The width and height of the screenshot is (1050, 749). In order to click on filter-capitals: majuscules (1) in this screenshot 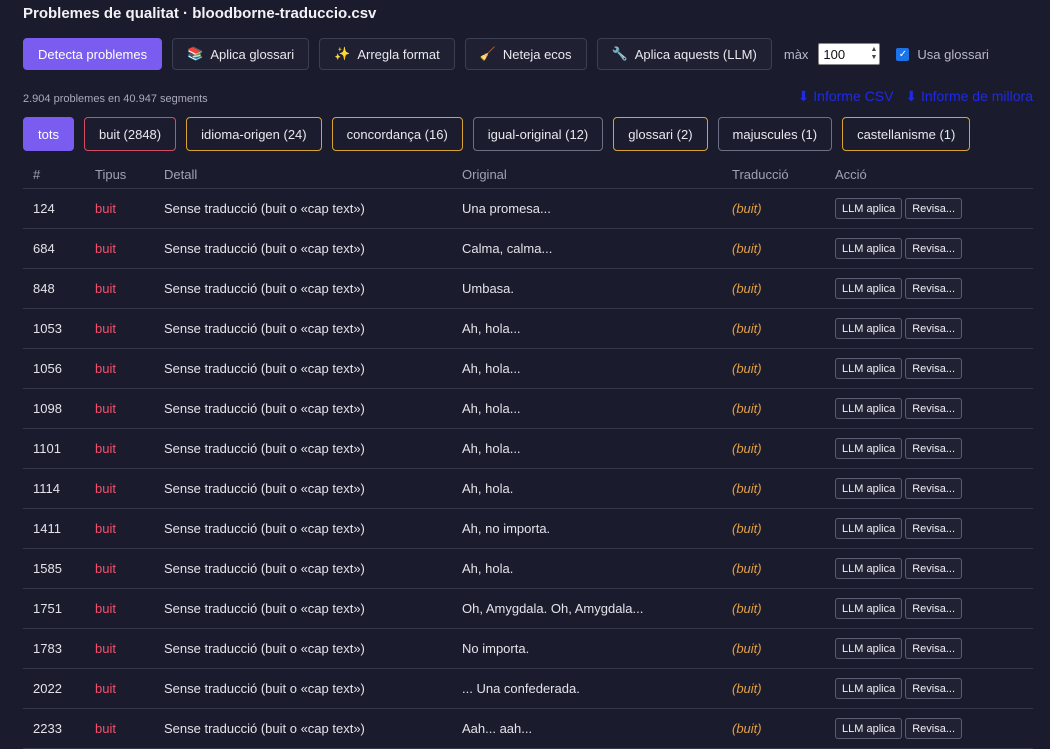, I will do `click(775, 134)`.